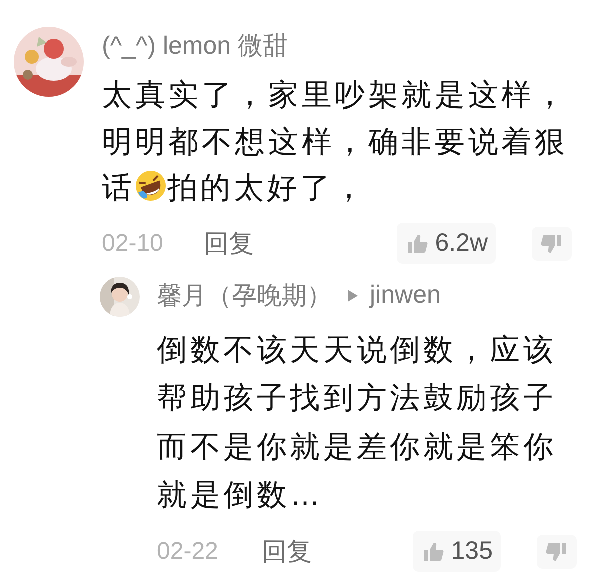 This screenshot has width=600, height=585. Describe the element at coordinates (119, 188) in the screenshot. I see `comment-text: 话` at that location.